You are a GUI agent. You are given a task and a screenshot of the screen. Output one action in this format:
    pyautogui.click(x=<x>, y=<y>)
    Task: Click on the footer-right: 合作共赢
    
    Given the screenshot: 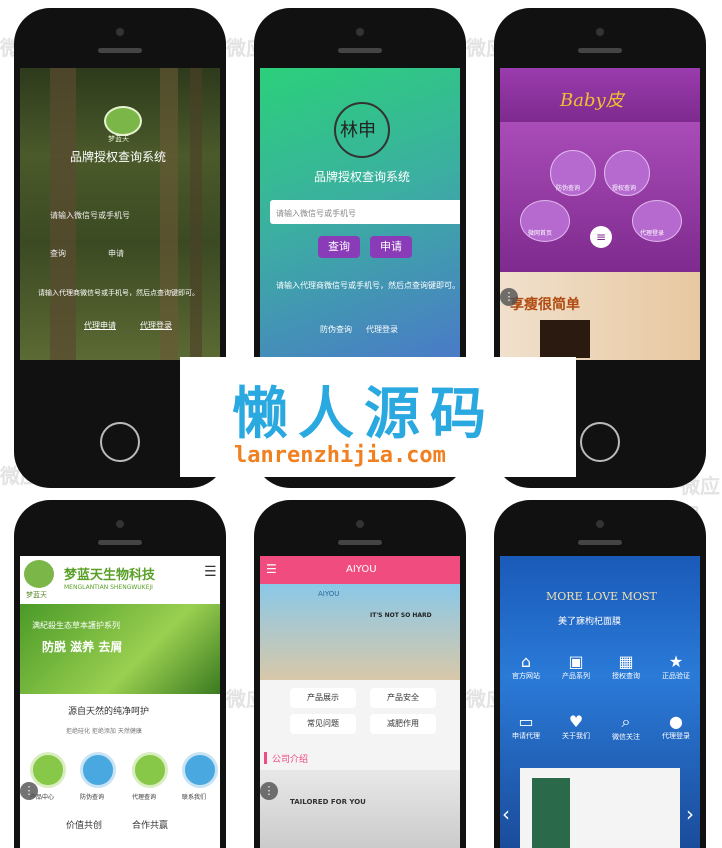 What is the action you would take?
    pyautogui.click(x=150, y=824)
    